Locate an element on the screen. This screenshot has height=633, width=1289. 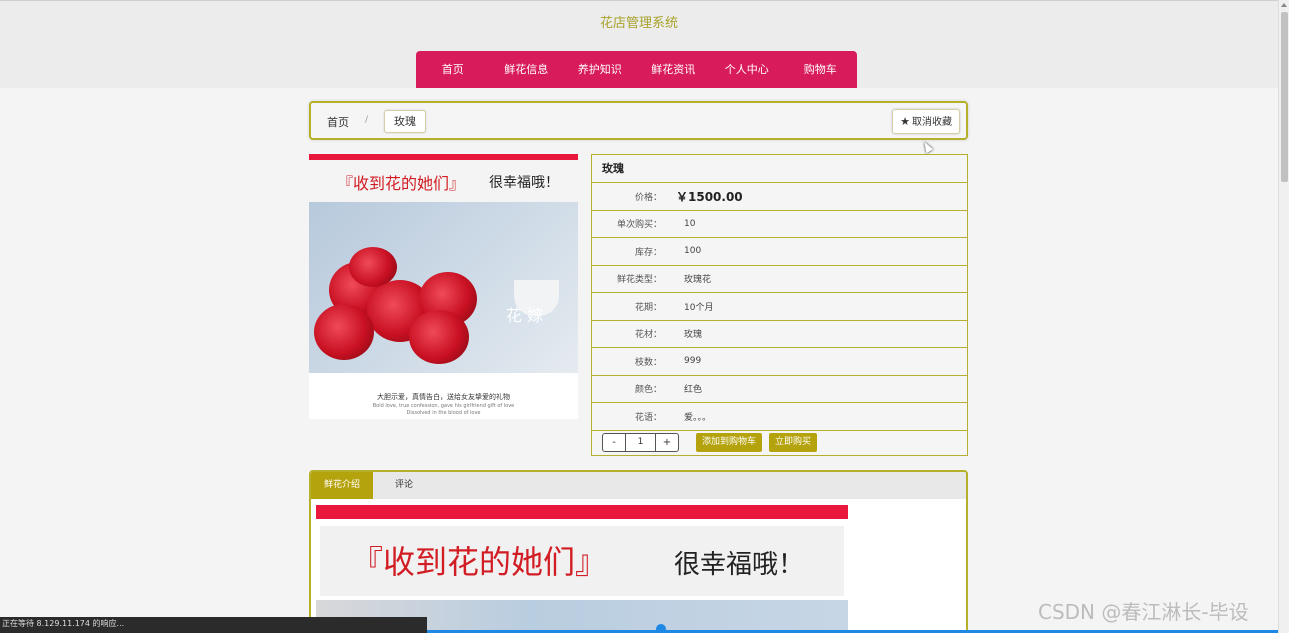
field-label: 花材： is located at coordinates (648, 335).